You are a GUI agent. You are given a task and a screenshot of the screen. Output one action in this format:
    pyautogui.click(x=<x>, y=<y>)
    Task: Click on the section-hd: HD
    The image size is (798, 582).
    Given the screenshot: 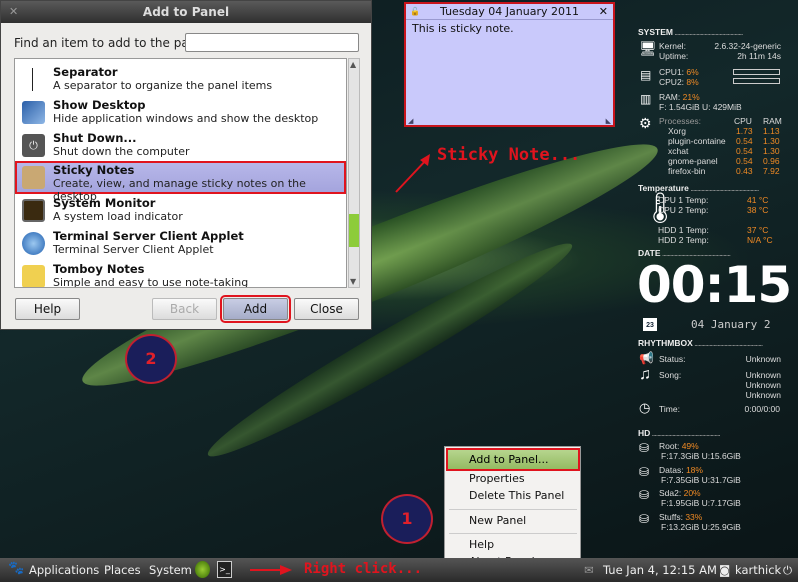 What is the action you would take?
    pyautogui.click(x=679, y=433)
    